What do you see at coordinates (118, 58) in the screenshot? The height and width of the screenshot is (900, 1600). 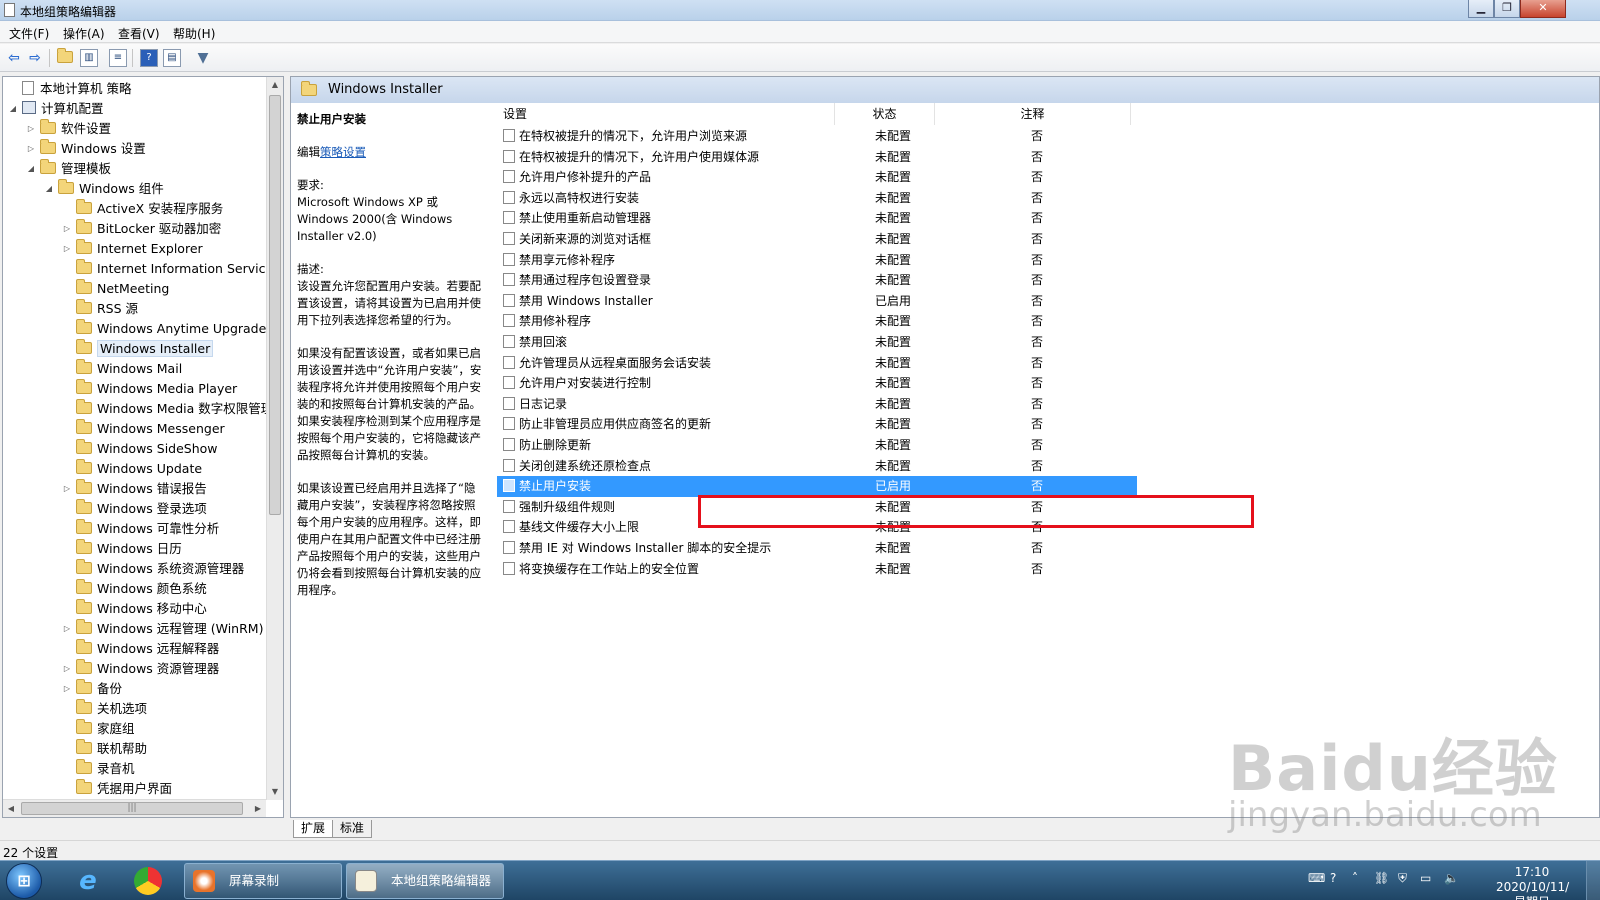 I see `export-list-icon: ≡` at bounding box center [118, 58].